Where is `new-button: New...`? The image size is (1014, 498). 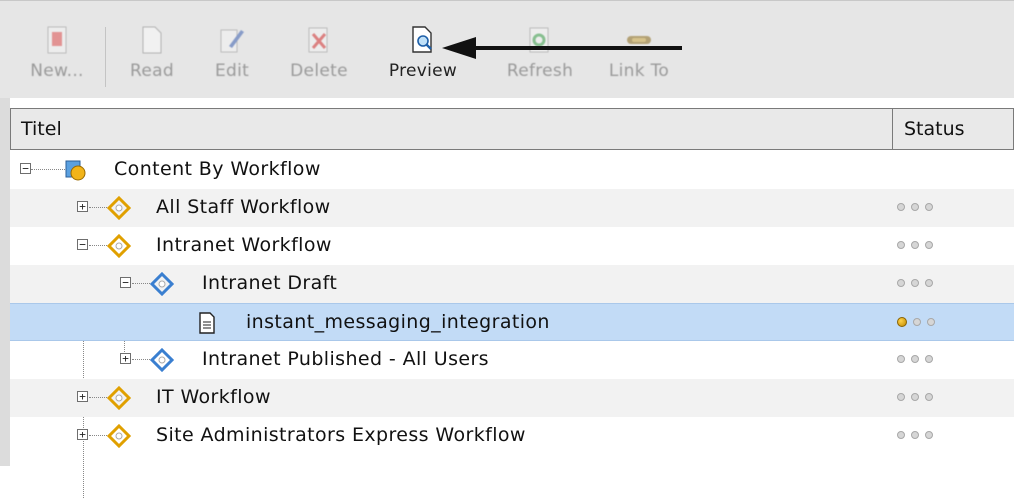 new-button: New... is located at coordinates (57, 57).